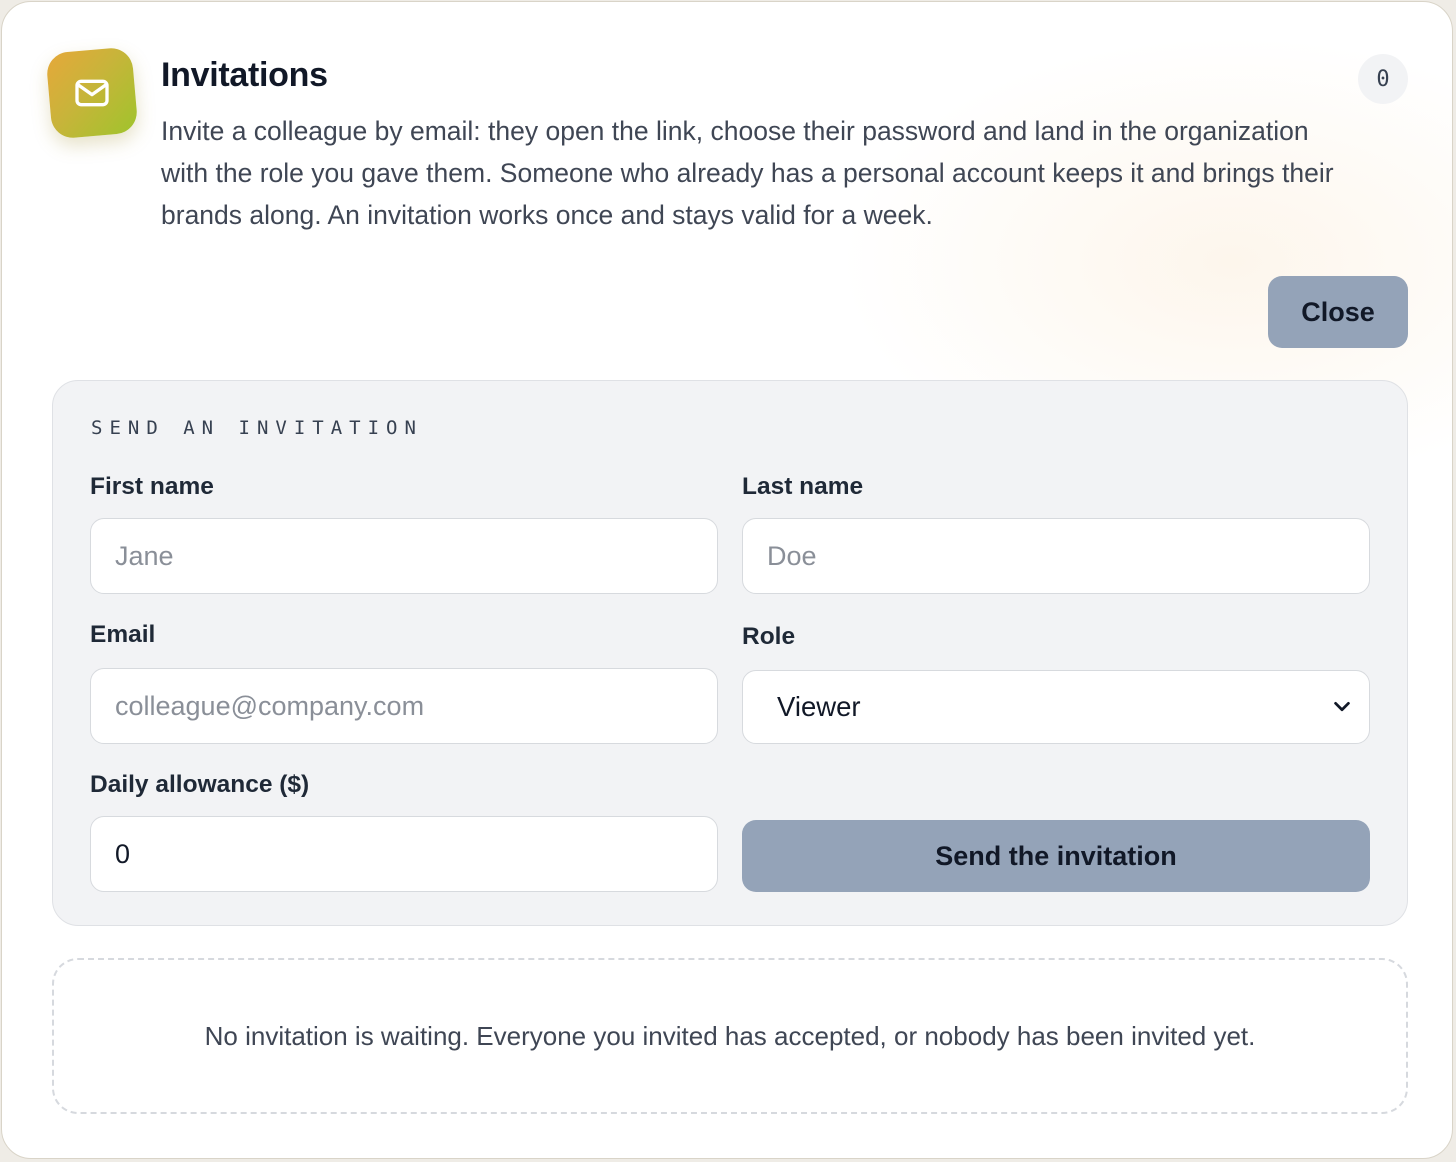 The height and width of the screenshot is (1162, 1456). What do you see at coordinates (769, 636) in the screenshot?
I see `role-label: Role` at bounding box center [769, 636].